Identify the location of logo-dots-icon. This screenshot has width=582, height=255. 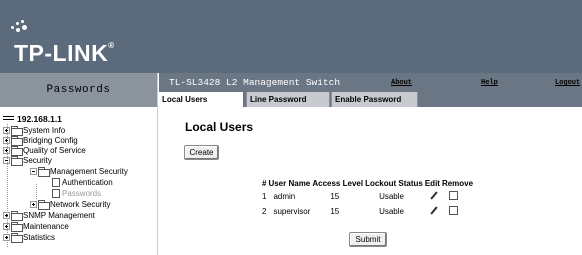
(22, 28).